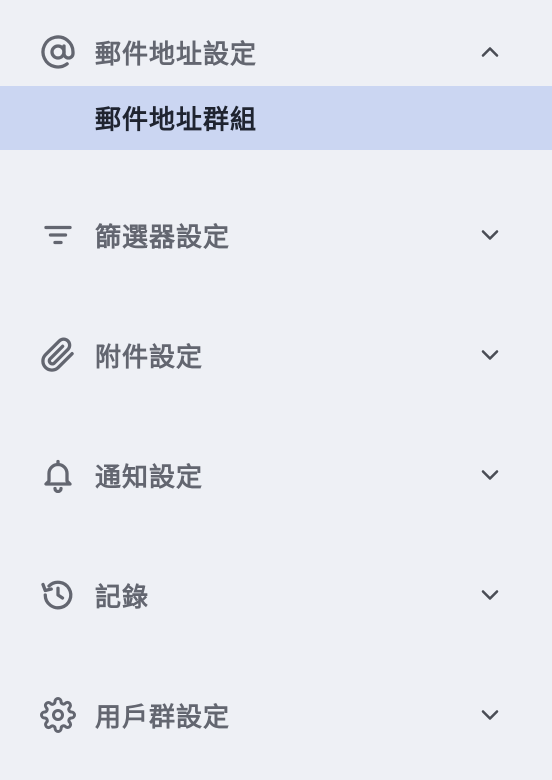  Describe the element at coordinates (276, 715) in the screenshot. I see `section-user-group-settings: 用戶群設定` at that location.